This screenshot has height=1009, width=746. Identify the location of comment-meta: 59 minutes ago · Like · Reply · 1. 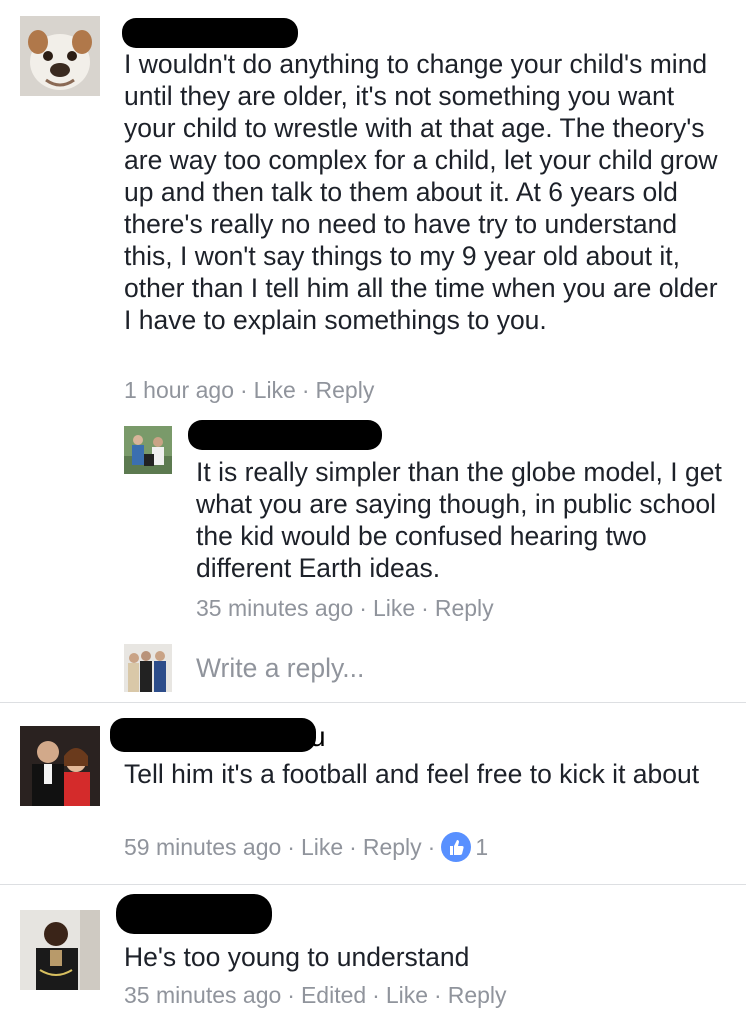
(306, 847).